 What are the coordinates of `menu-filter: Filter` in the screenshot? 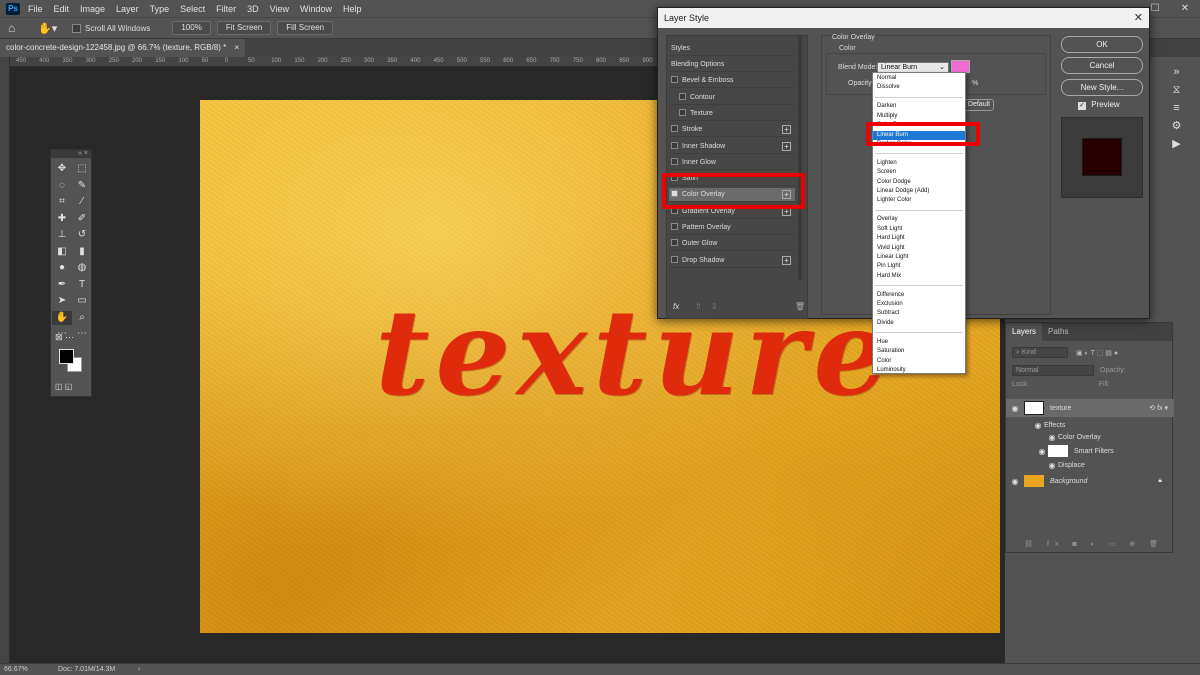 It's located at (226, 9).